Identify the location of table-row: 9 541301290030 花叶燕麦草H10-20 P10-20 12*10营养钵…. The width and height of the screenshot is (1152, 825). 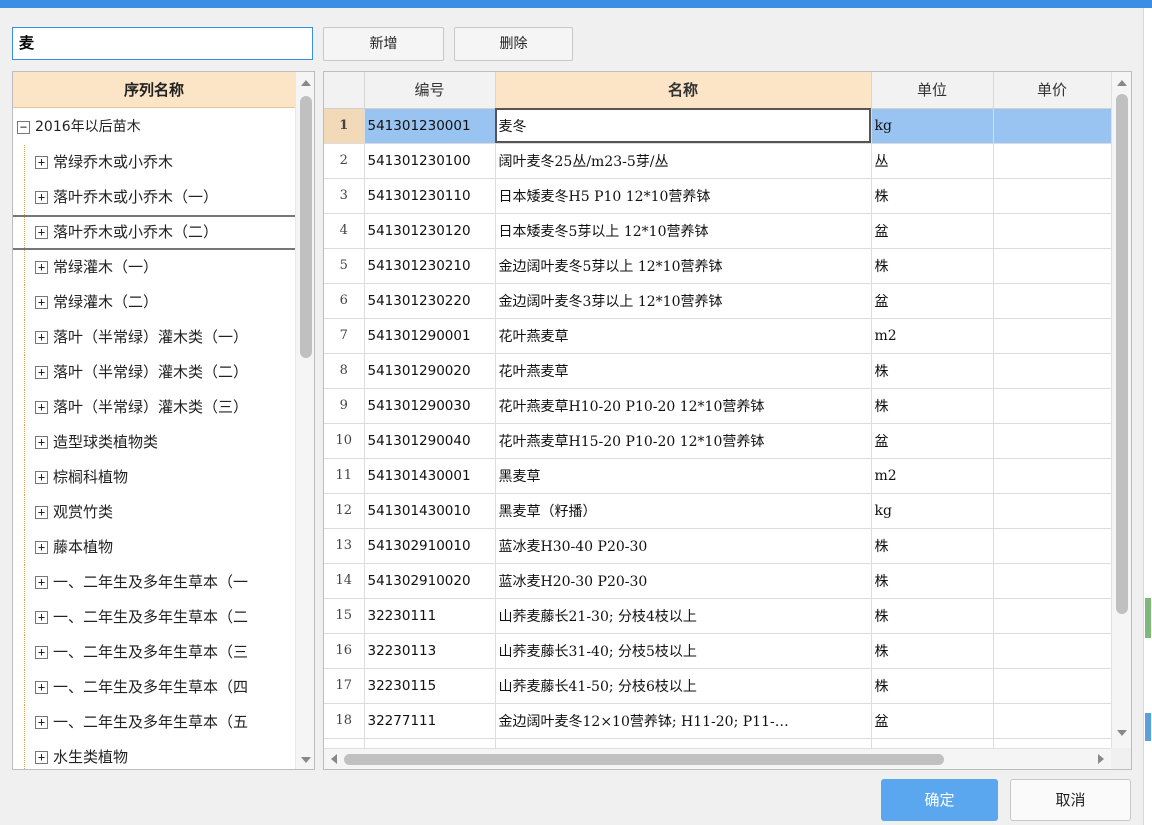
(718, 406).